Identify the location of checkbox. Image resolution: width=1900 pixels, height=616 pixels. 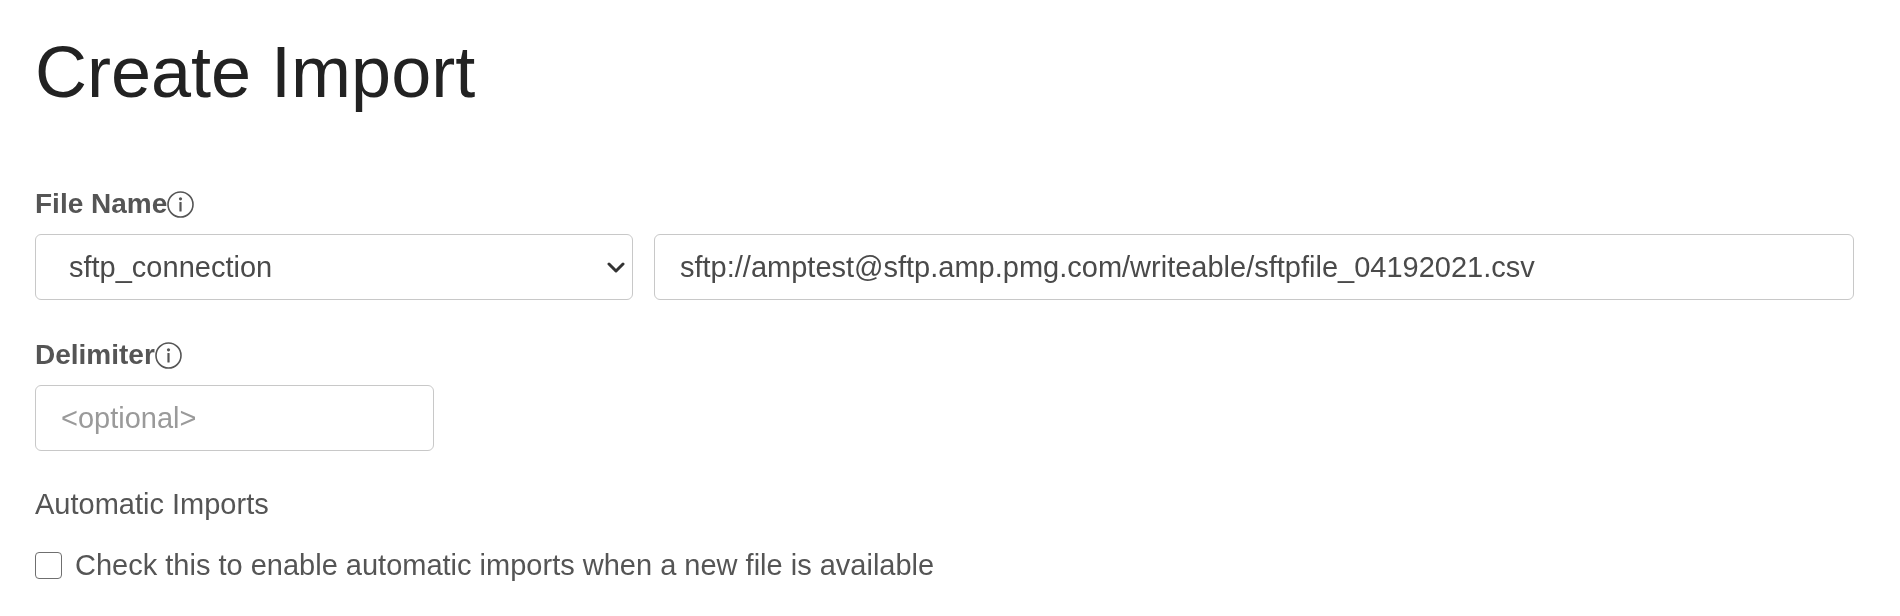
(48, 565).